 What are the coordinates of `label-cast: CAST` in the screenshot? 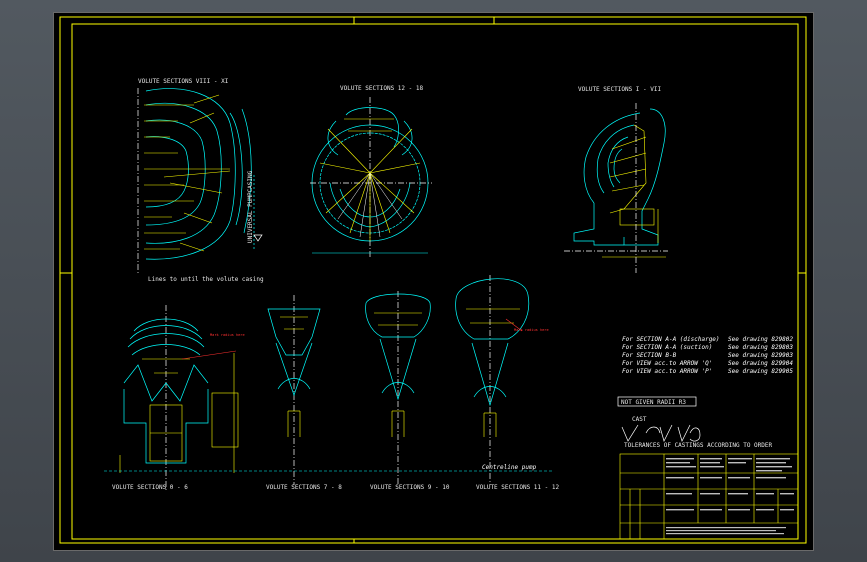 It's located at (639, 419).